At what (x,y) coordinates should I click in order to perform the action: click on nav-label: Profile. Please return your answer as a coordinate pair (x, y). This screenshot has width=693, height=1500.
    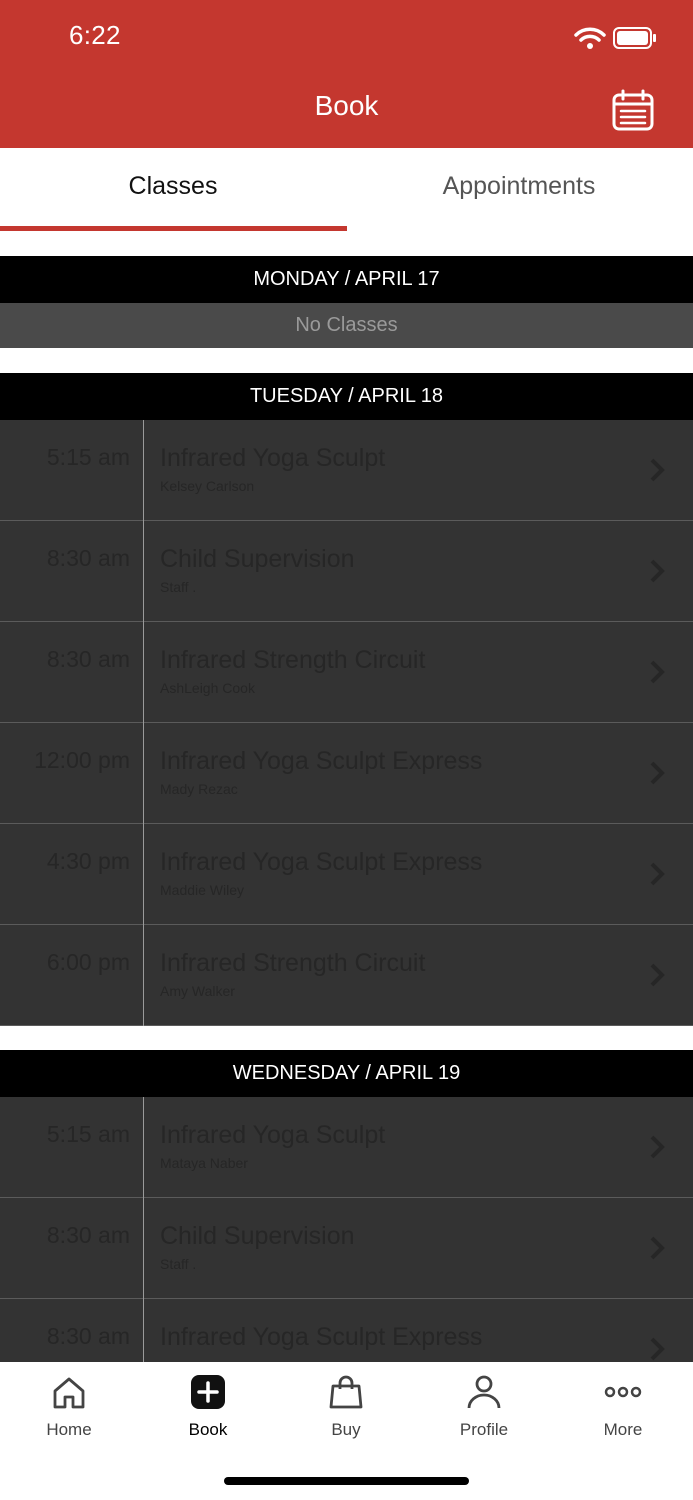
    Looking at the image, I should click on (484, 1429).